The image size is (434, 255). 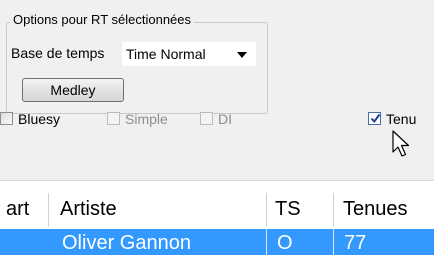 I want to click on checkmark-icon, so click(x=375, y=118).